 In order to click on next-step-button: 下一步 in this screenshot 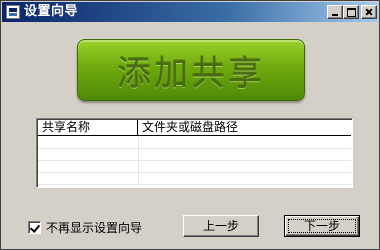, I will do `click(322, 226)`.